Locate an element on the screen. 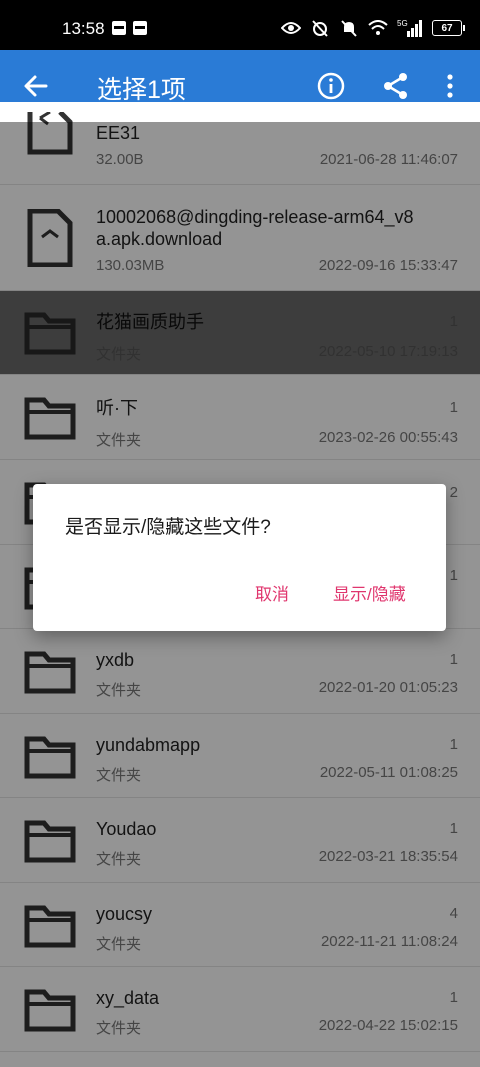  status-bar: 13:58 5G 67 is located at coordinates (240, 25).